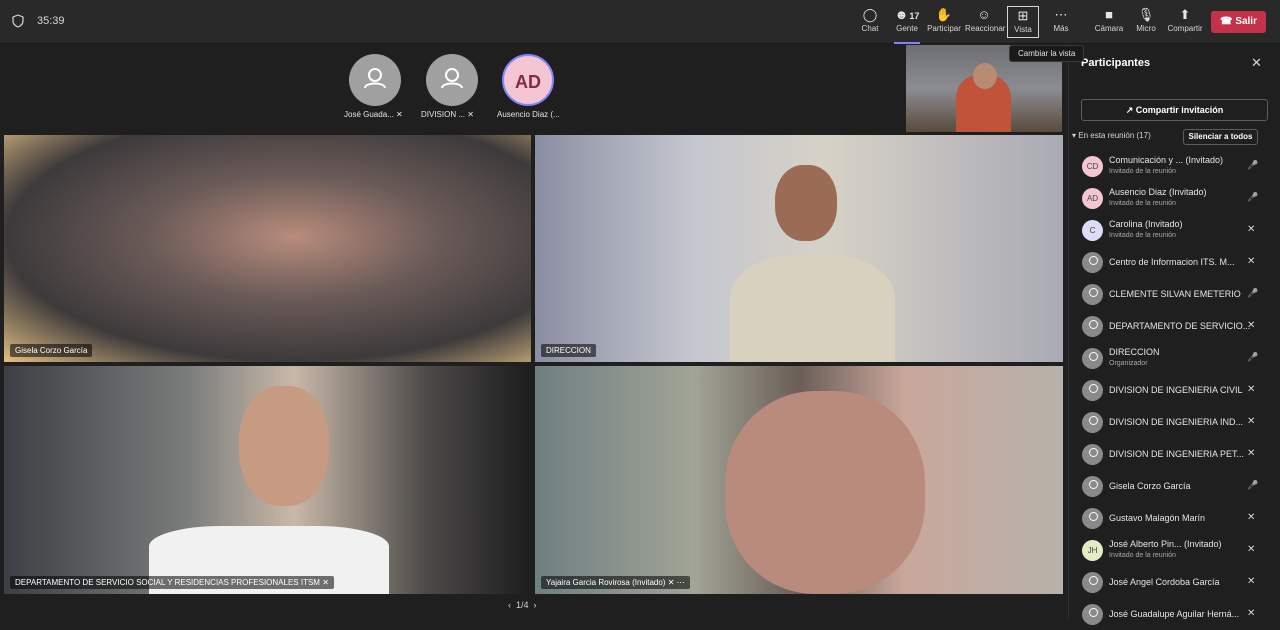 Image resolution: width=1280 pixels, height=630 pixels. What do you see at coordinates (1061, 14) in the screenshot?
I see `ellipsis-icon: ⋯` at bounding box center [1061, 14].